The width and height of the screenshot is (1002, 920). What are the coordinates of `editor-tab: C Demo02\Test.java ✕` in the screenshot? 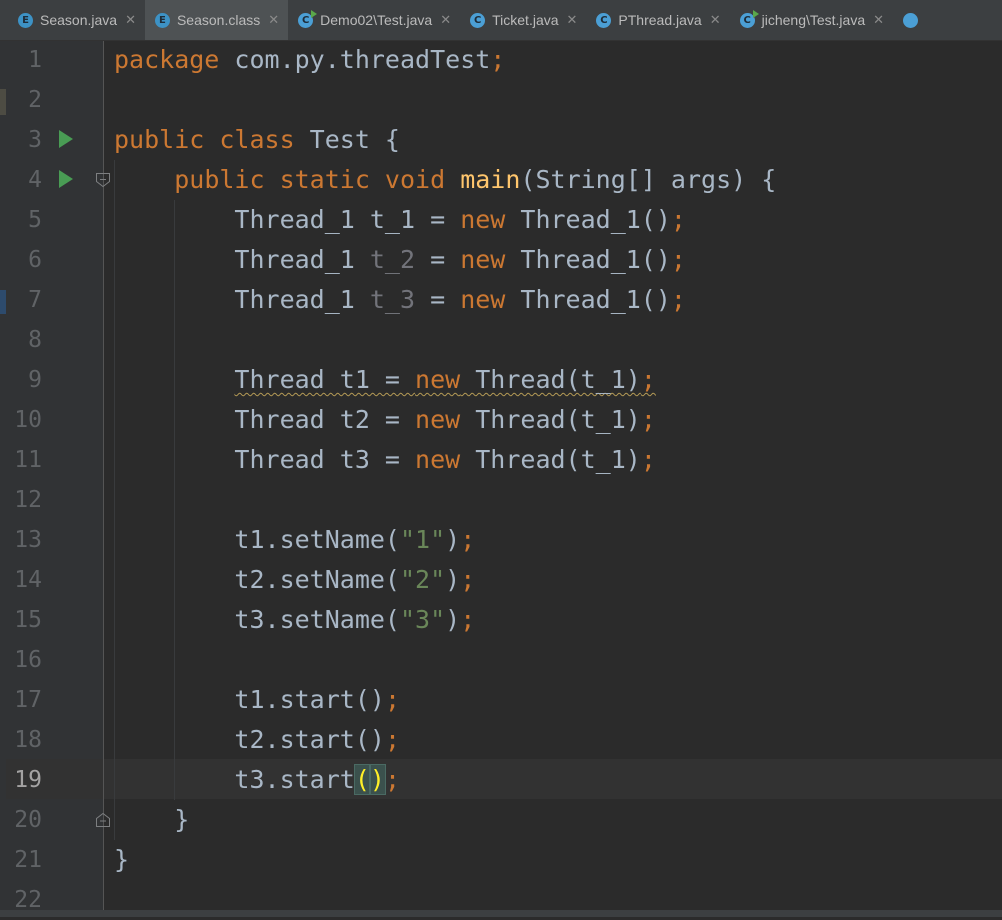 It's located at (374, 20).